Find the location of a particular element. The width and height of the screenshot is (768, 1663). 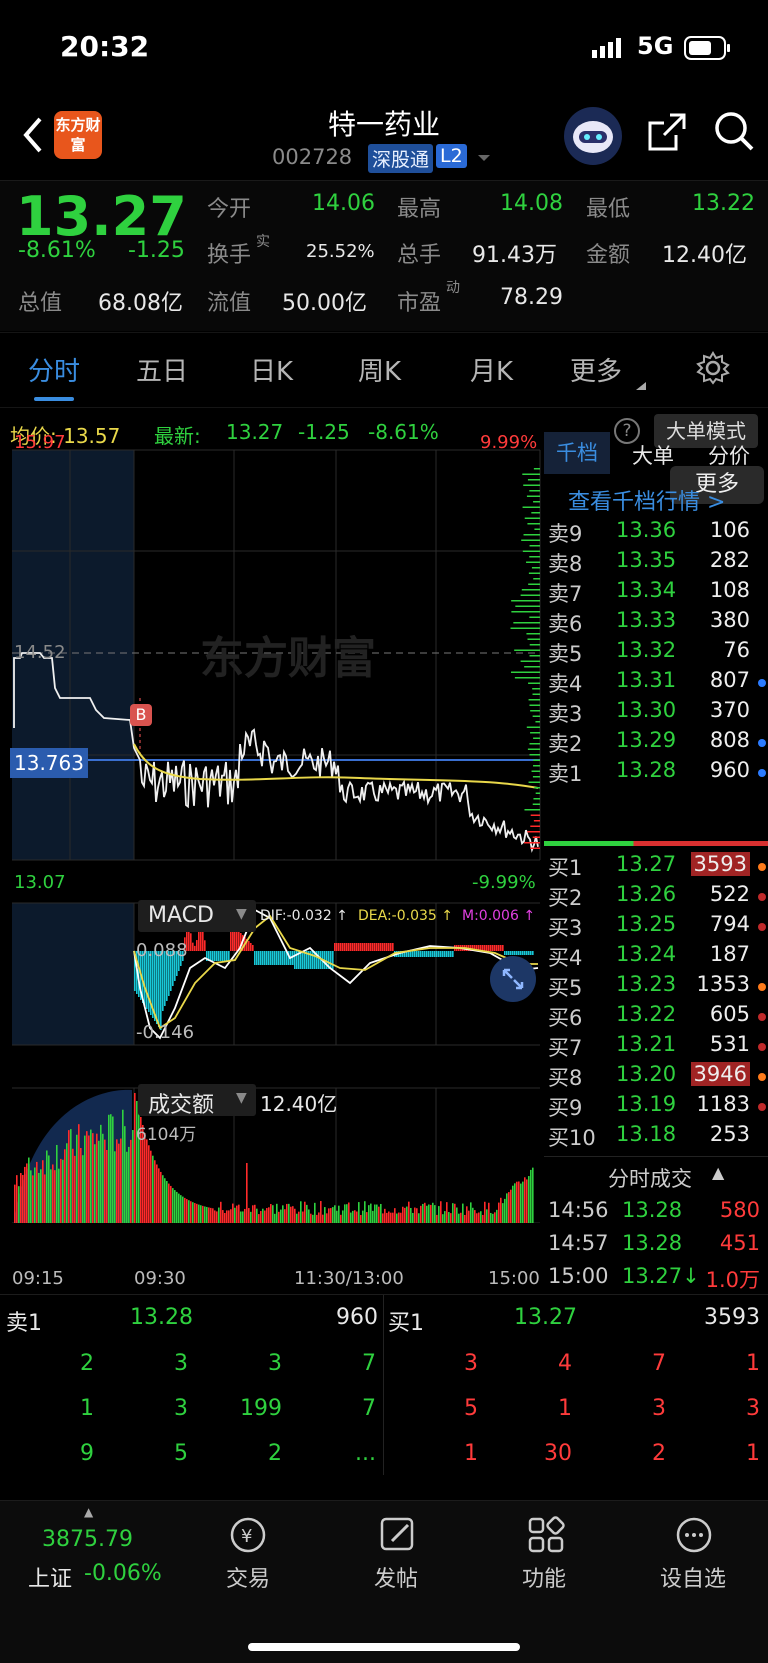

buy-order-row: 买4 13.24 187 is located at coordinates (656, 957).